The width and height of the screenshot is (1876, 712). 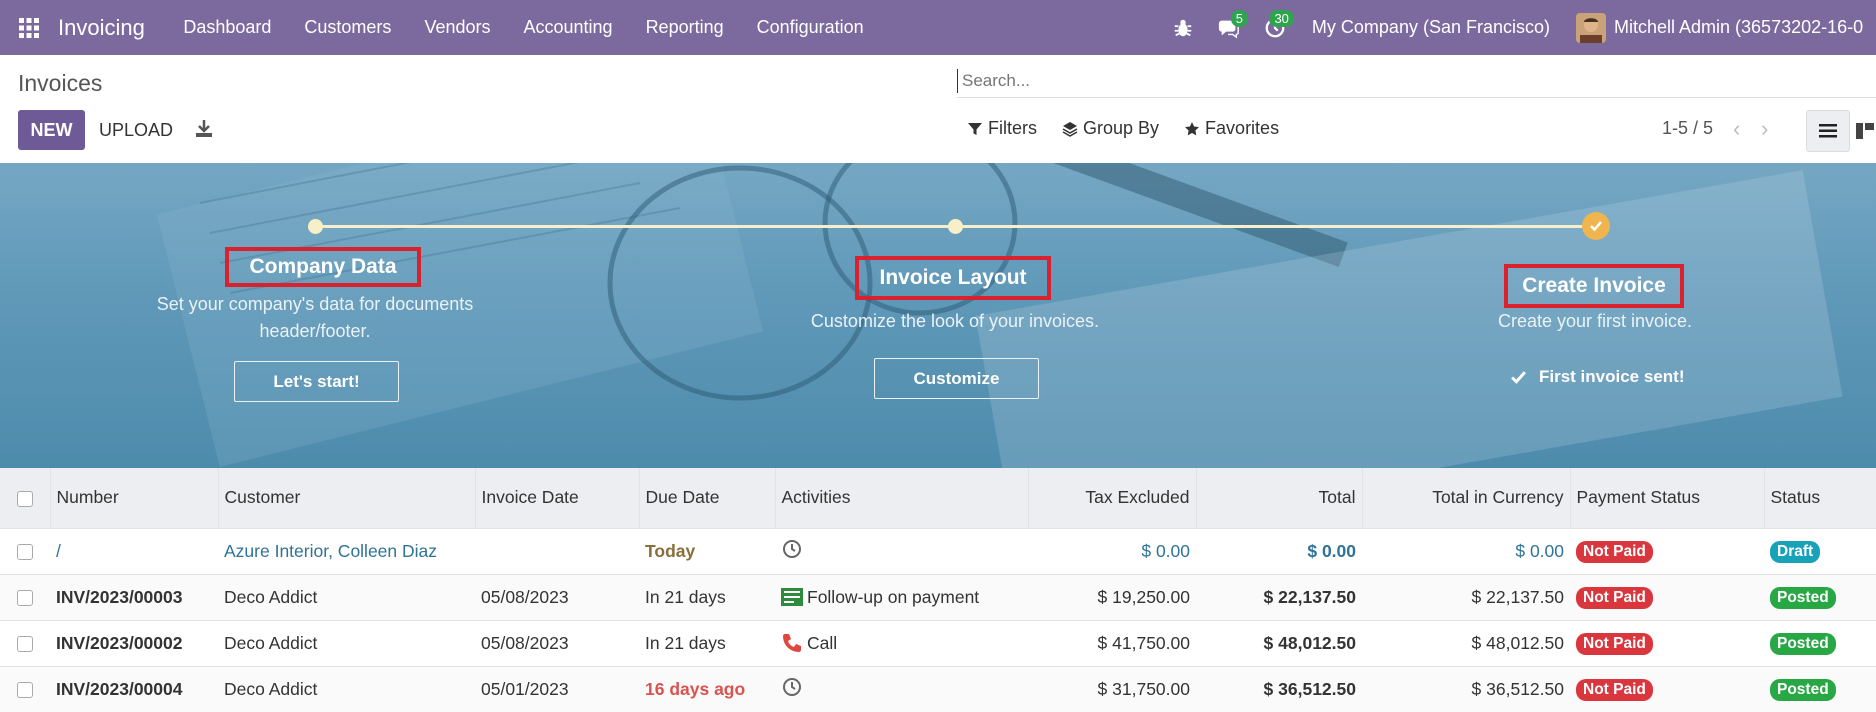 What do you see at coordinates (684, 27) in the screenshot?
I see `menu-reporting: Reporting` at bounding box center [684, 27].